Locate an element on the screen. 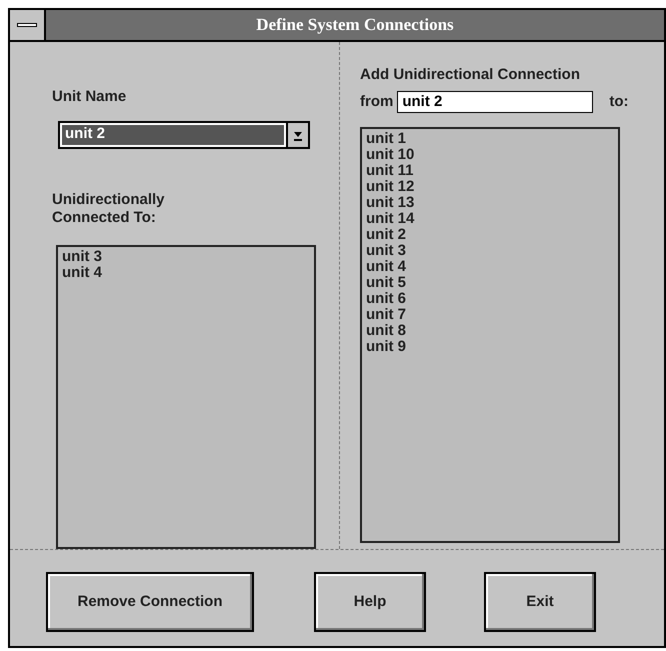  dash-icon is located at coordinates (27, 25).